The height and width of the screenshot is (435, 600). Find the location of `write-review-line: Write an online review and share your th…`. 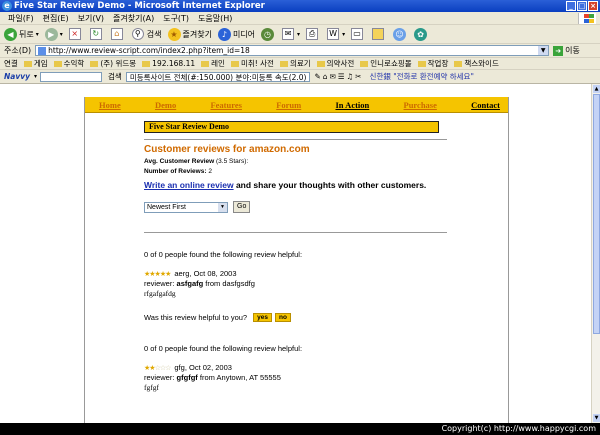

write-review-line: Write an online review and share your th… is located at coordinates (285, 185).